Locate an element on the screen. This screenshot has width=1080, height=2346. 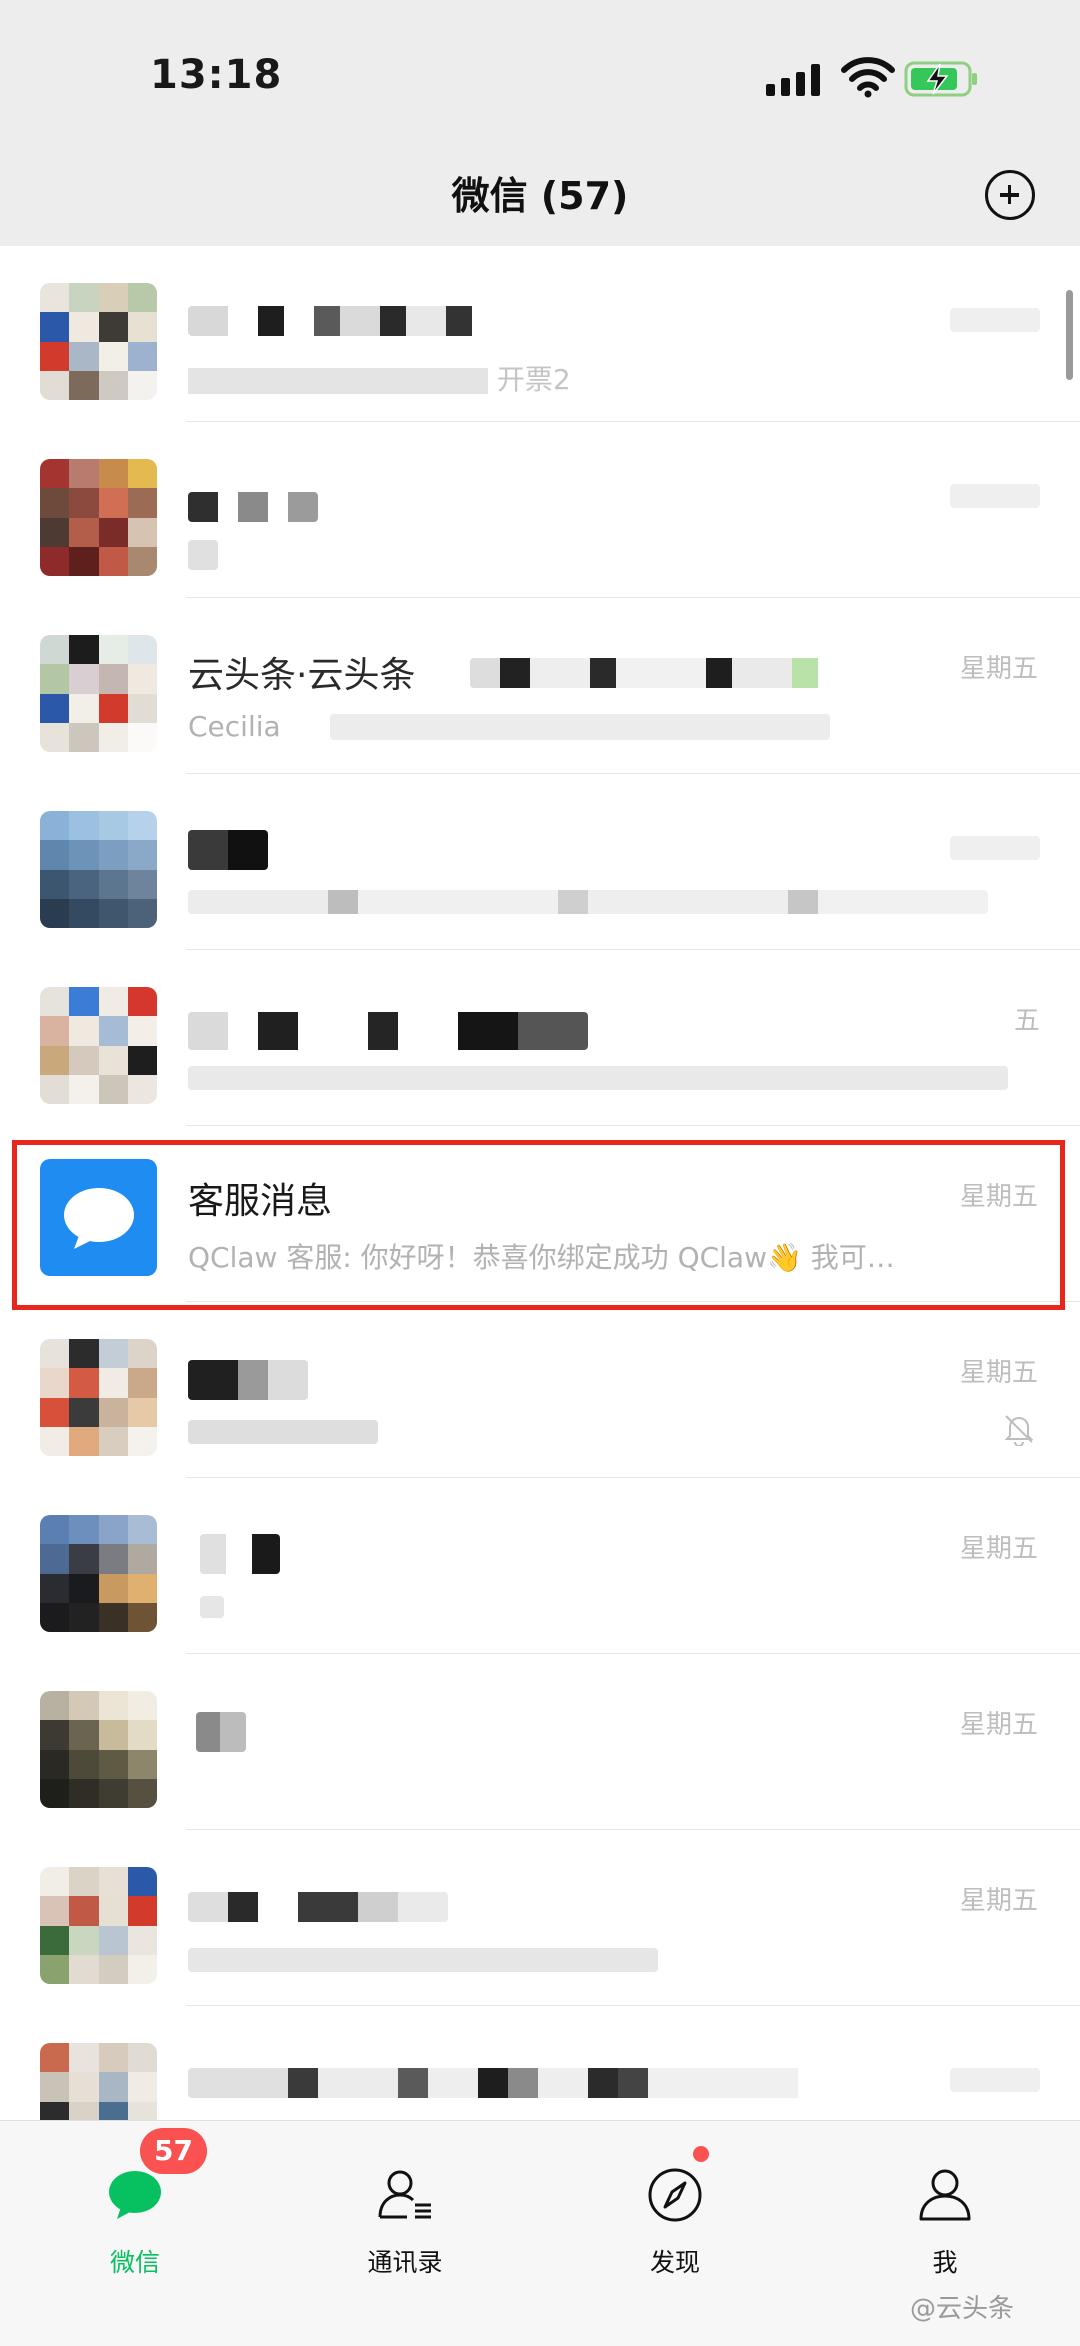
highlight-frame is located at coordinates (538, 1225).